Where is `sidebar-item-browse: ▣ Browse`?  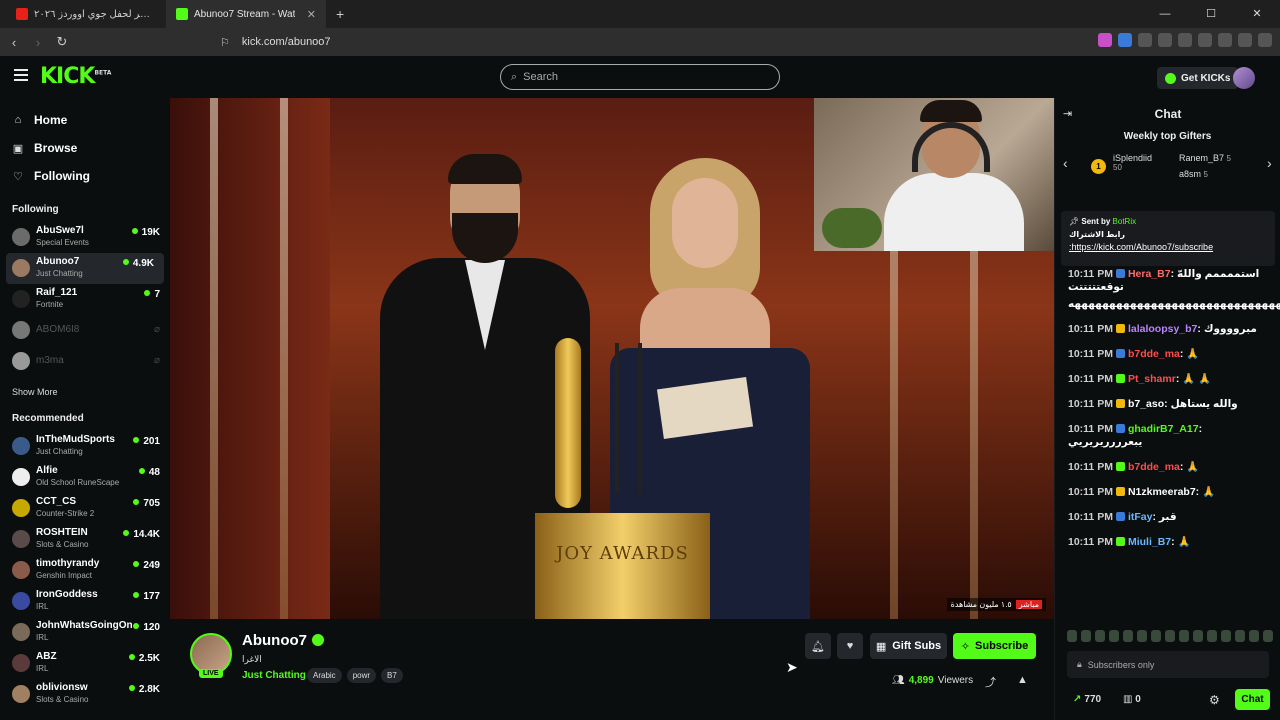
sidebar-item-browse: ▣ Browse is located at coordinates (85, 148).